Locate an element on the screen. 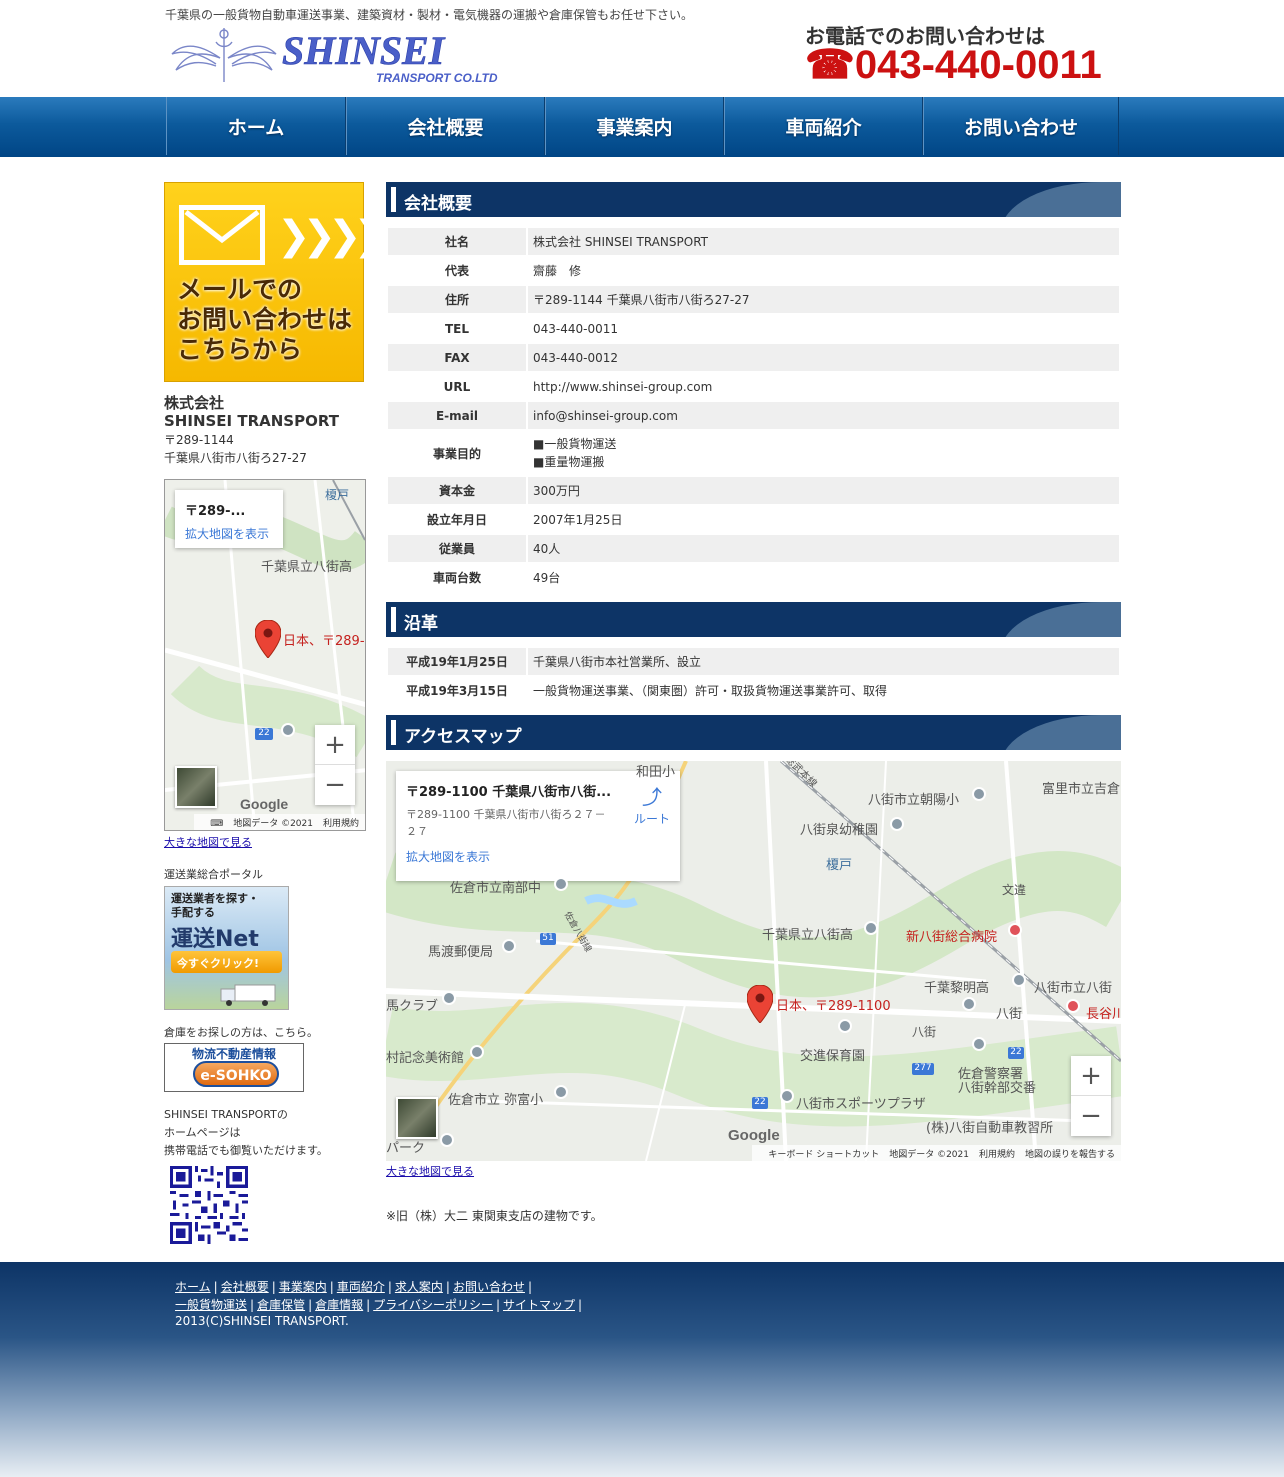  access-map-pin-icon is located at coordinates (760, 1004).